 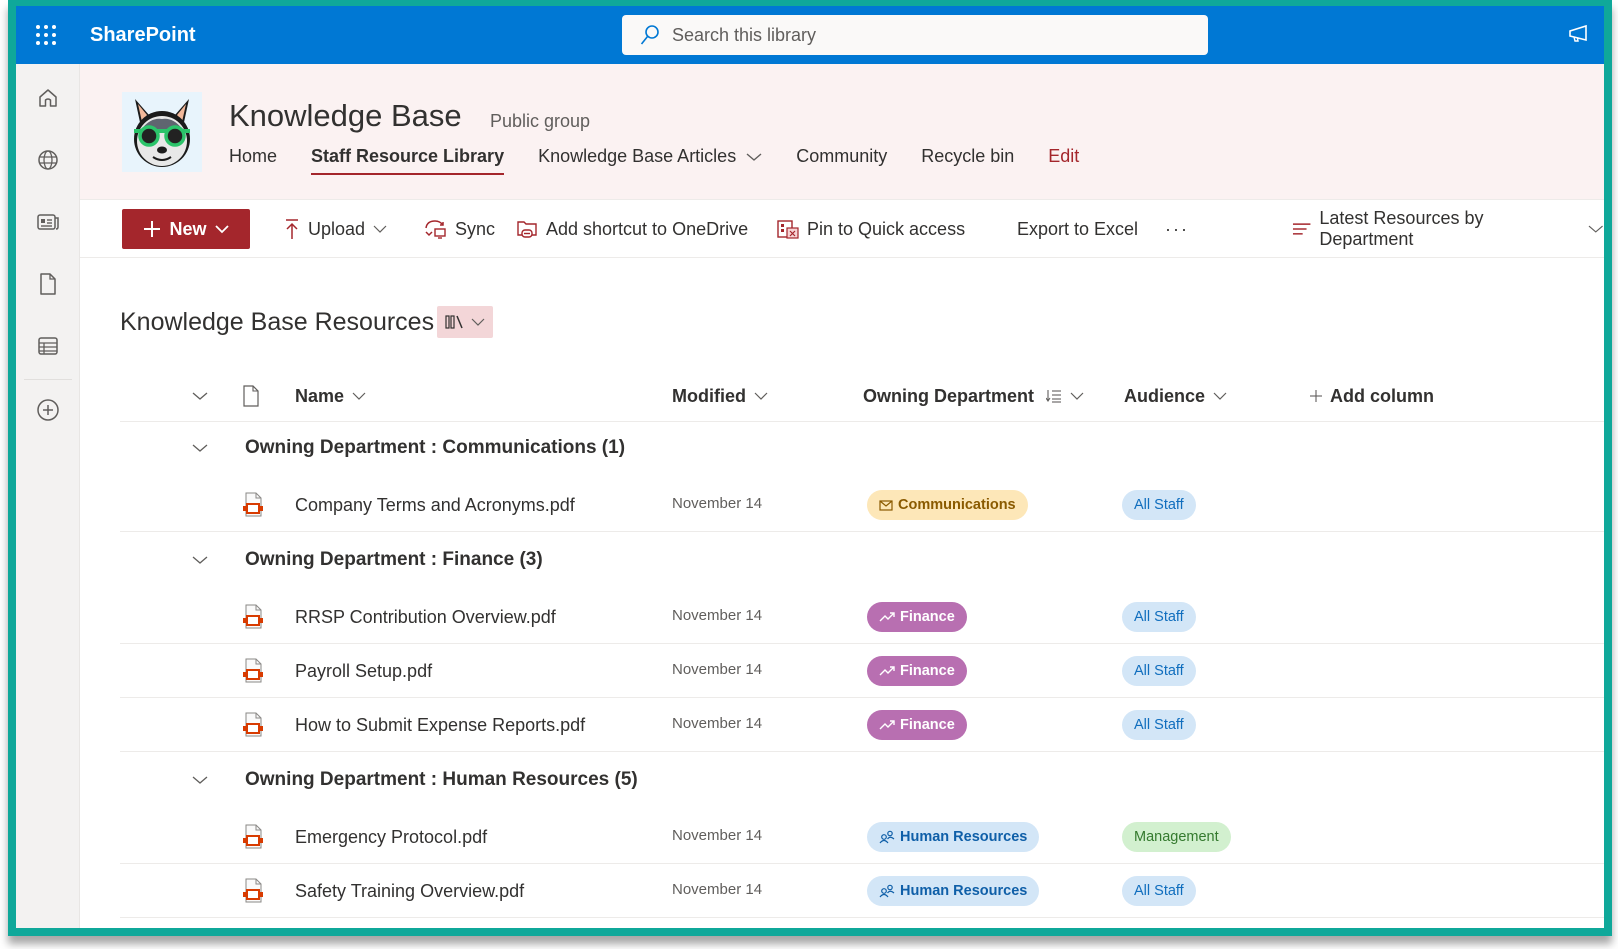 I want to click on file-name-link: RRSP Contribution Overview.pdf, so click(x=425, y=617).